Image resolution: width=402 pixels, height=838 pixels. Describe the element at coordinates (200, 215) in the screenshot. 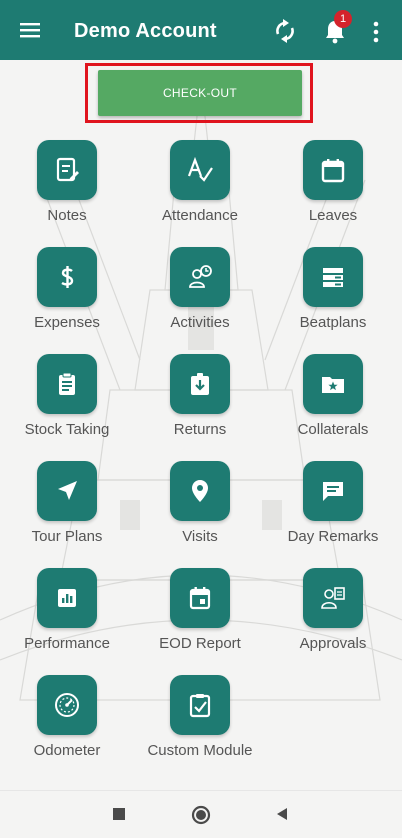

I see `module-label: Attendance` at that location.